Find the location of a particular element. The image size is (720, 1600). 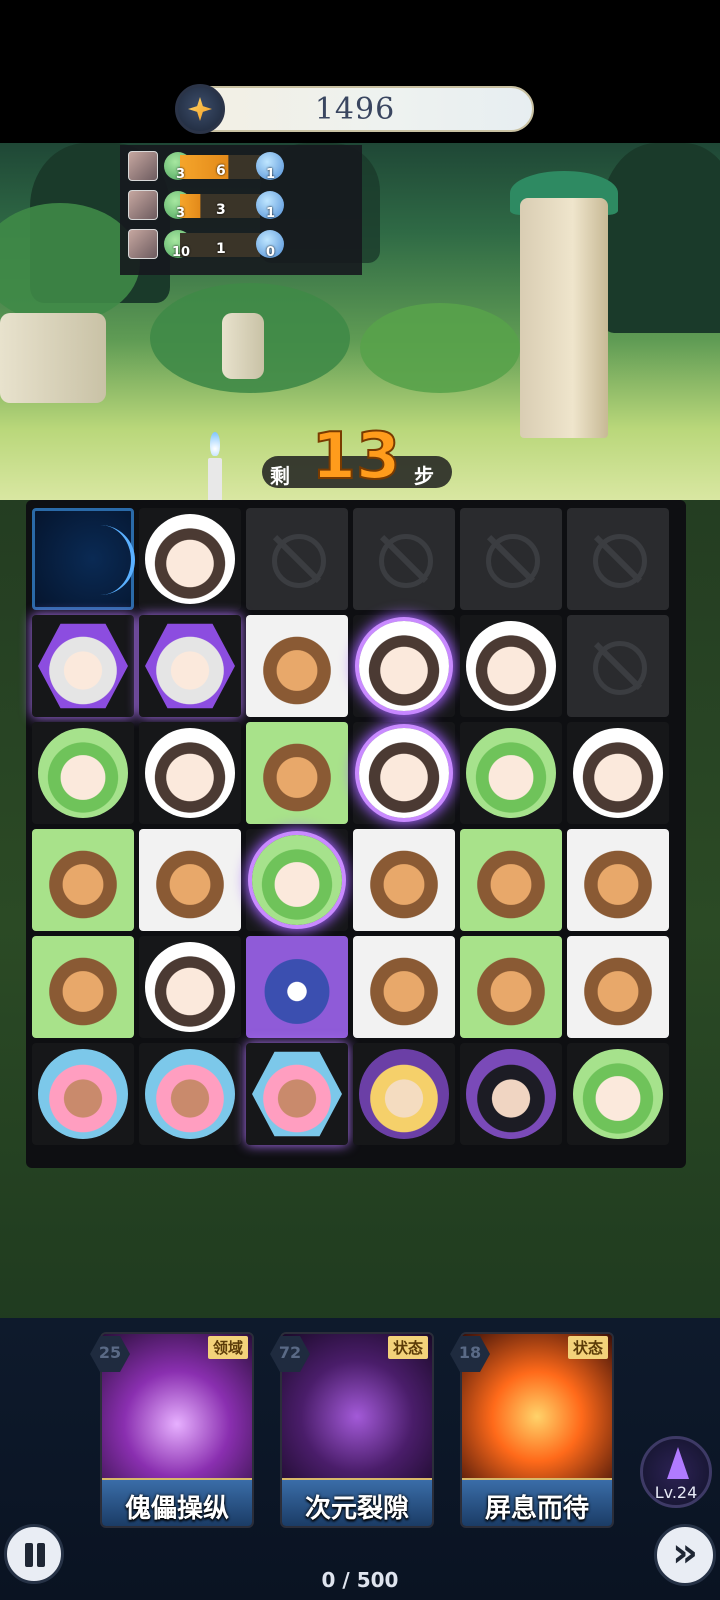

team-row: 6 3 1 is located at coordinates (206, 167).